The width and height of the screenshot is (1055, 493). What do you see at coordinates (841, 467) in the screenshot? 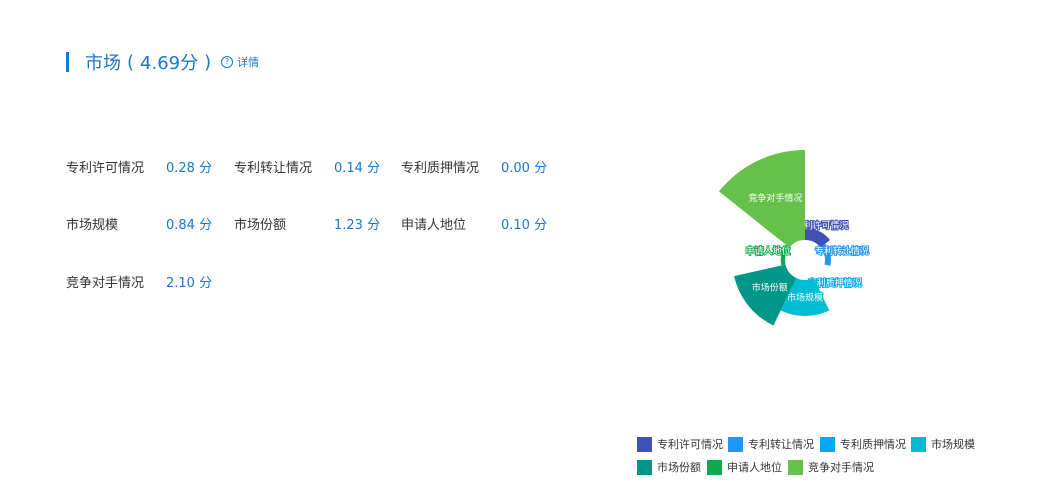
I see `legend-label: 竞争对手情况` at bounding box center [841, 467].